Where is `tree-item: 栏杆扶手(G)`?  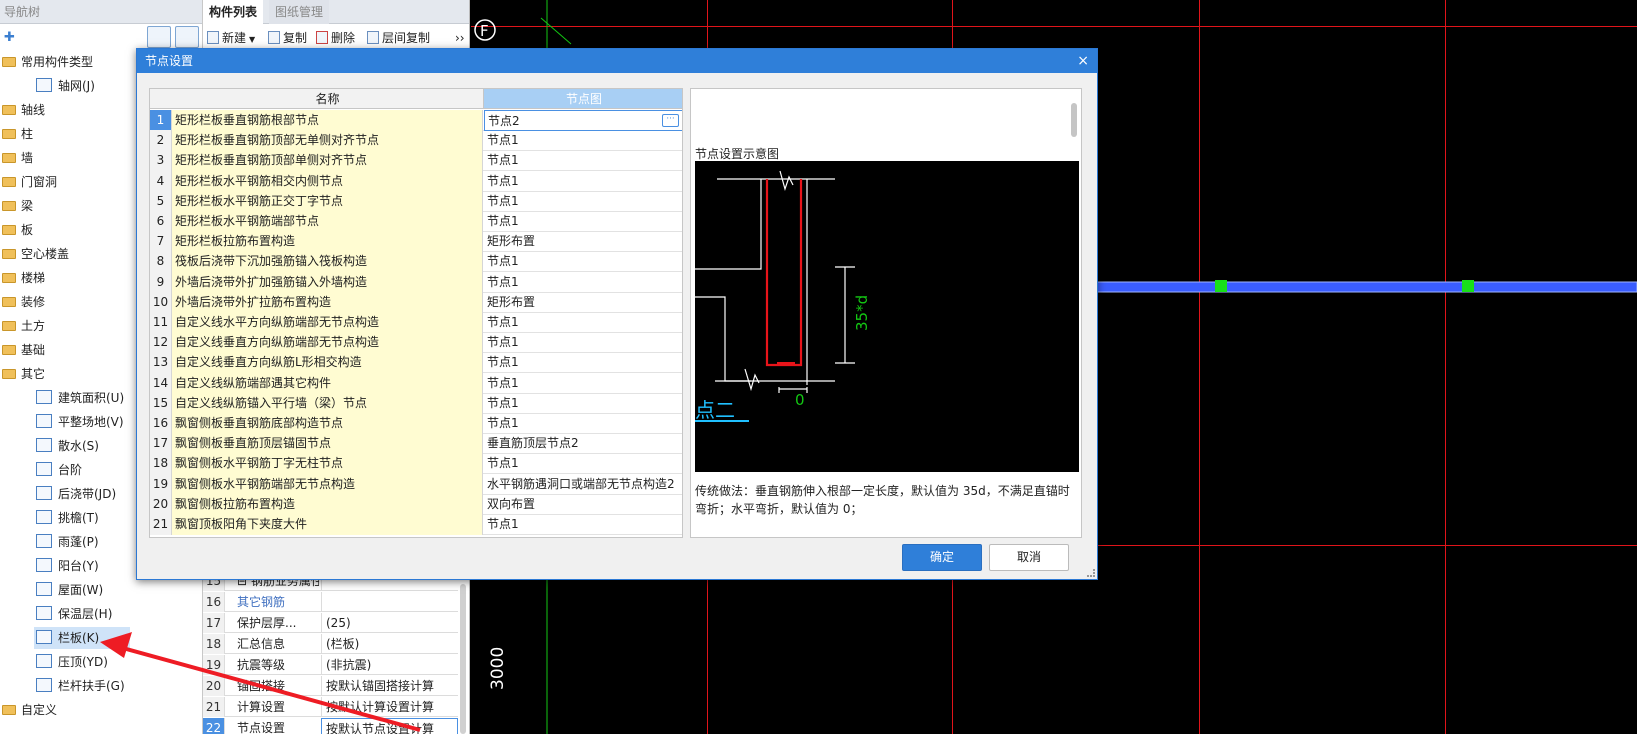 tree-item: 栏杆扶手(G) is located at coordinates (62, 686).